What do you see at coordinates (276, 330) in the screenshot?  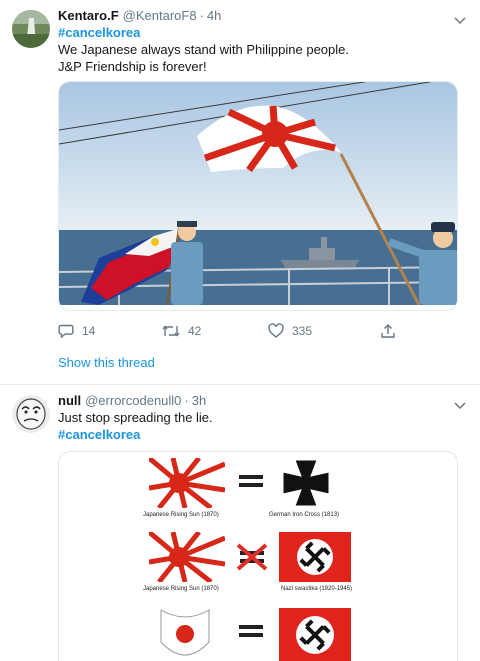 I see `heart-icon` at bounding box center [276, 330].